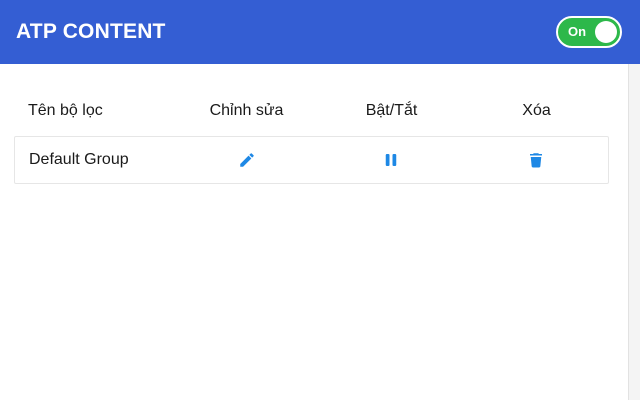 This screenshot has width=640, height=400. What do you see at coordinates (589, 32) in the screenshot?
I see `extension-toggle: On` at bounding box center [589, 32].